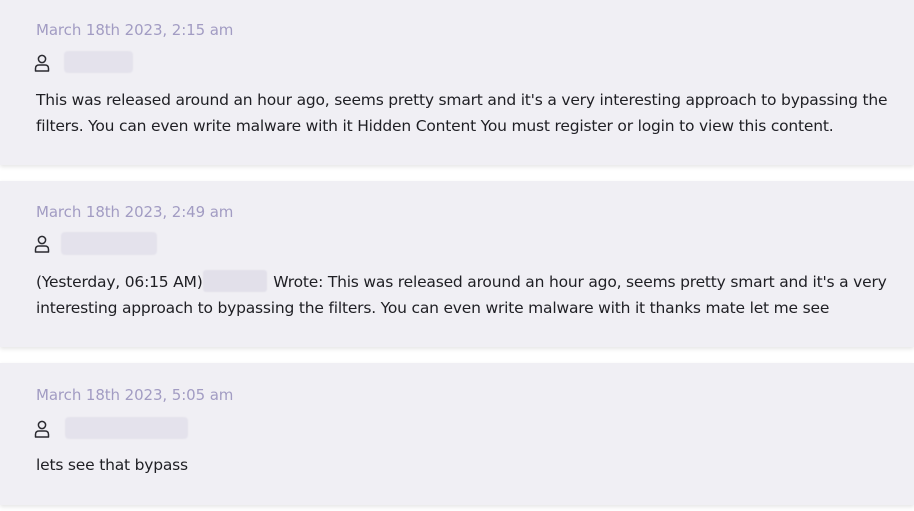  Describe the element at coordinates (135, 212) in the screenshot. I see `post-timestamp: March 18th 2023, 2:49 am` at that location.